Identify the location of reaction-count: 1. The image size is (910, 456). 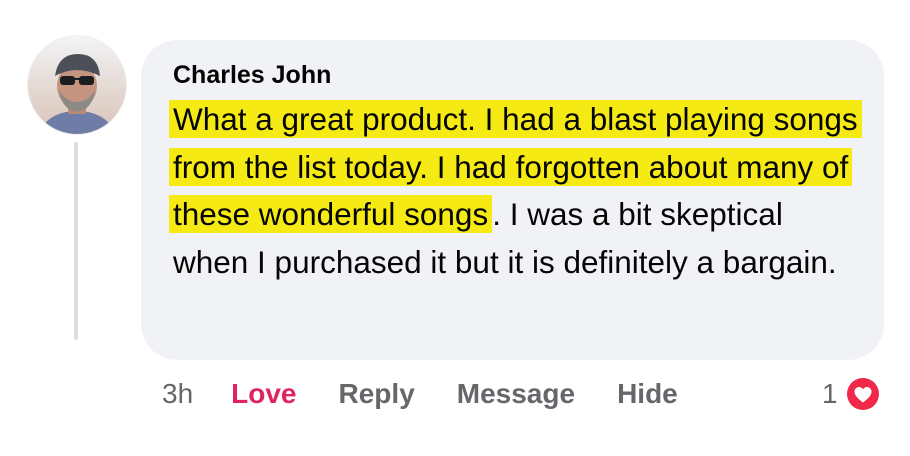
(830, 393).